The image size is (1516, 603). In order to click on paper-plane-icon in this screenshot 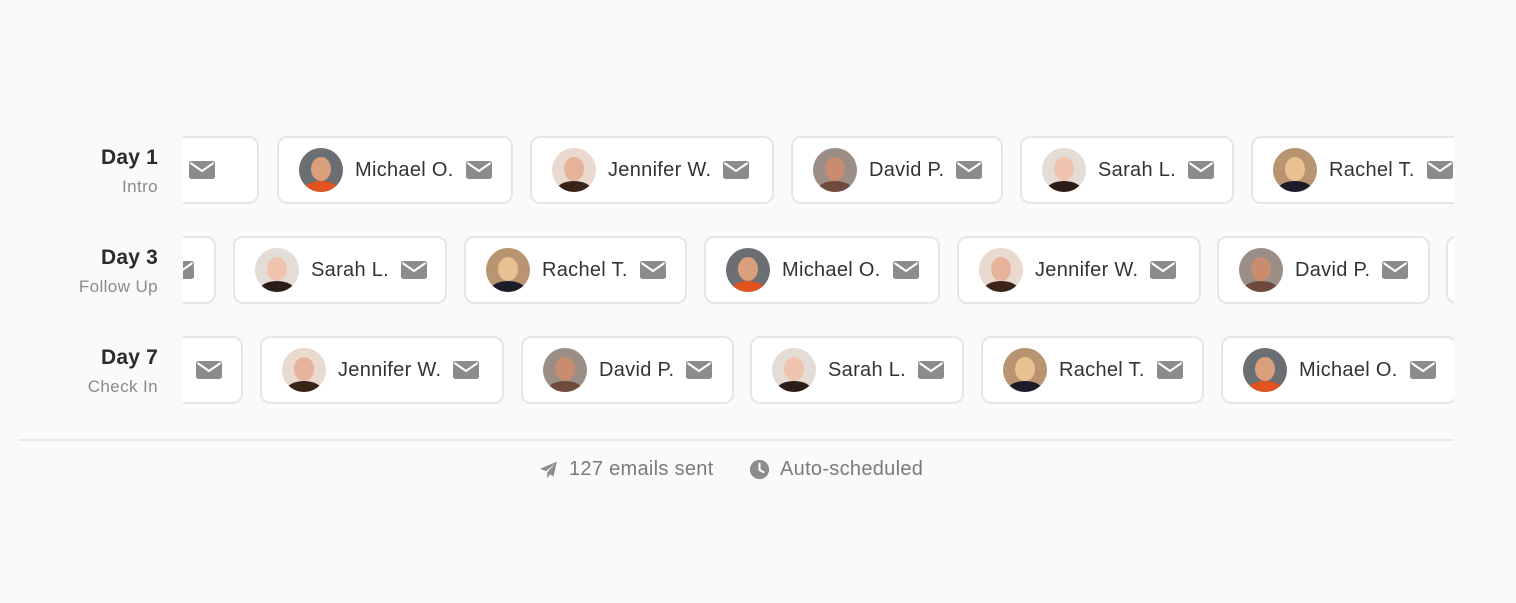, I will do `click(548, 469)`.